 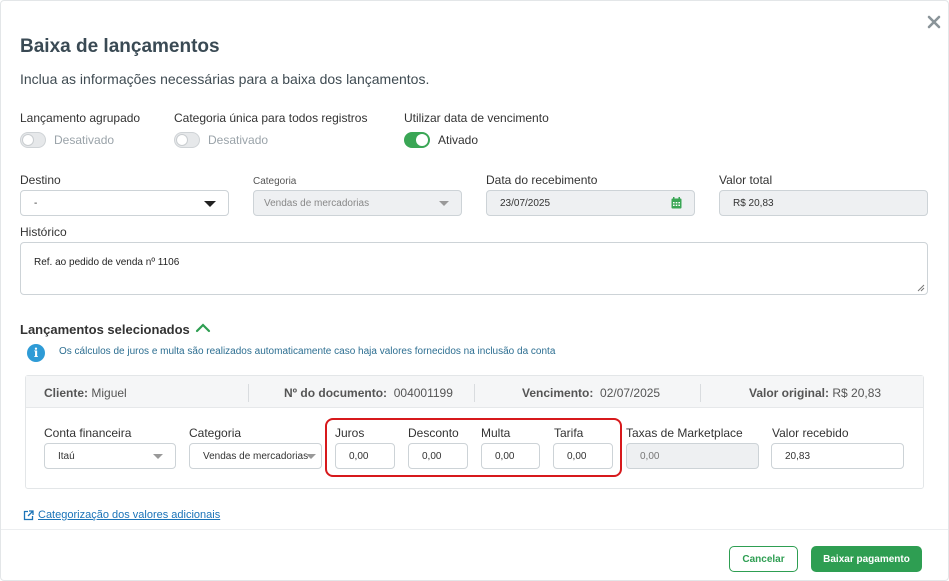 What do you see at coordinates (650, 456) in the screenshot?
I see `taxas-marketplace-value: 0,00` at bounding box center [650, 456].